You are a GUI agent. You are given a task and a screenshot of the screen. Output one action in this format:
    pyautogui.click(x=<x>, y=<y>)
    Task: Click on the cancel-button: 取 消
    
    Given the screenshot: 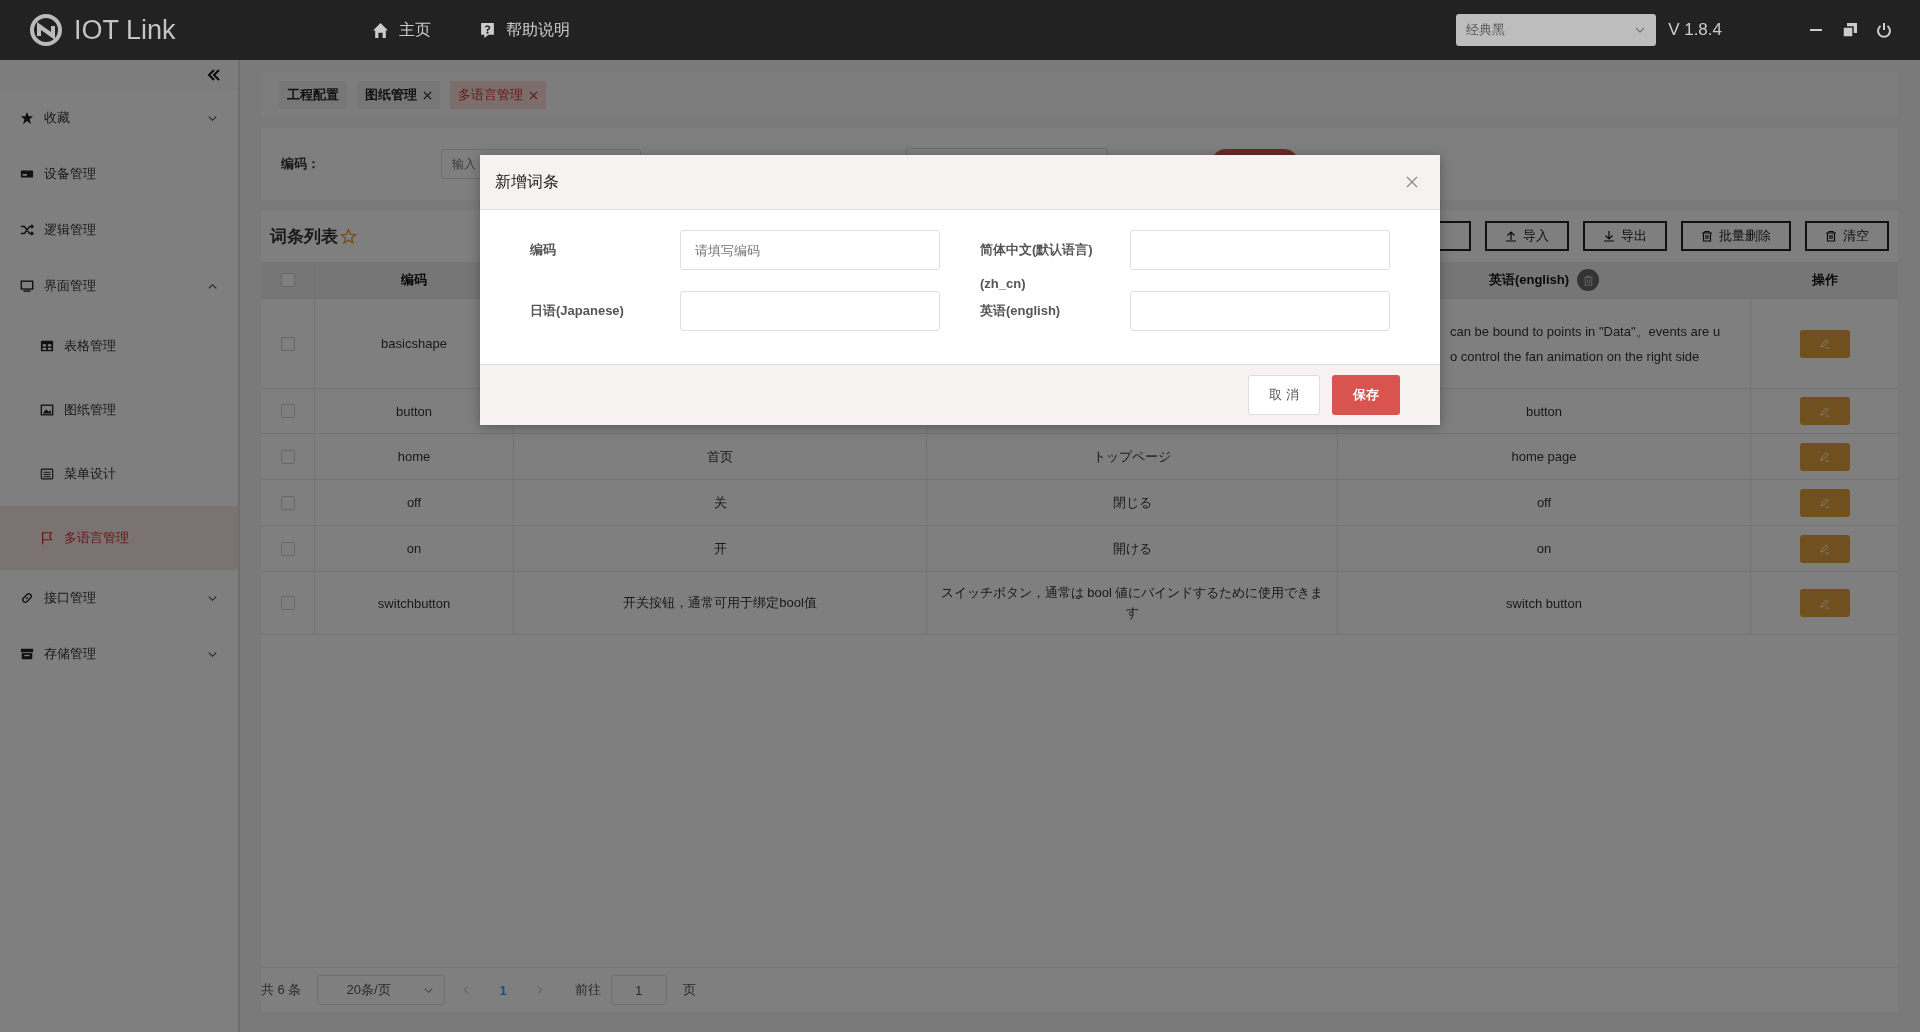 What is the action you would take?
    pyautogui.click(x=1284, y=395)
    